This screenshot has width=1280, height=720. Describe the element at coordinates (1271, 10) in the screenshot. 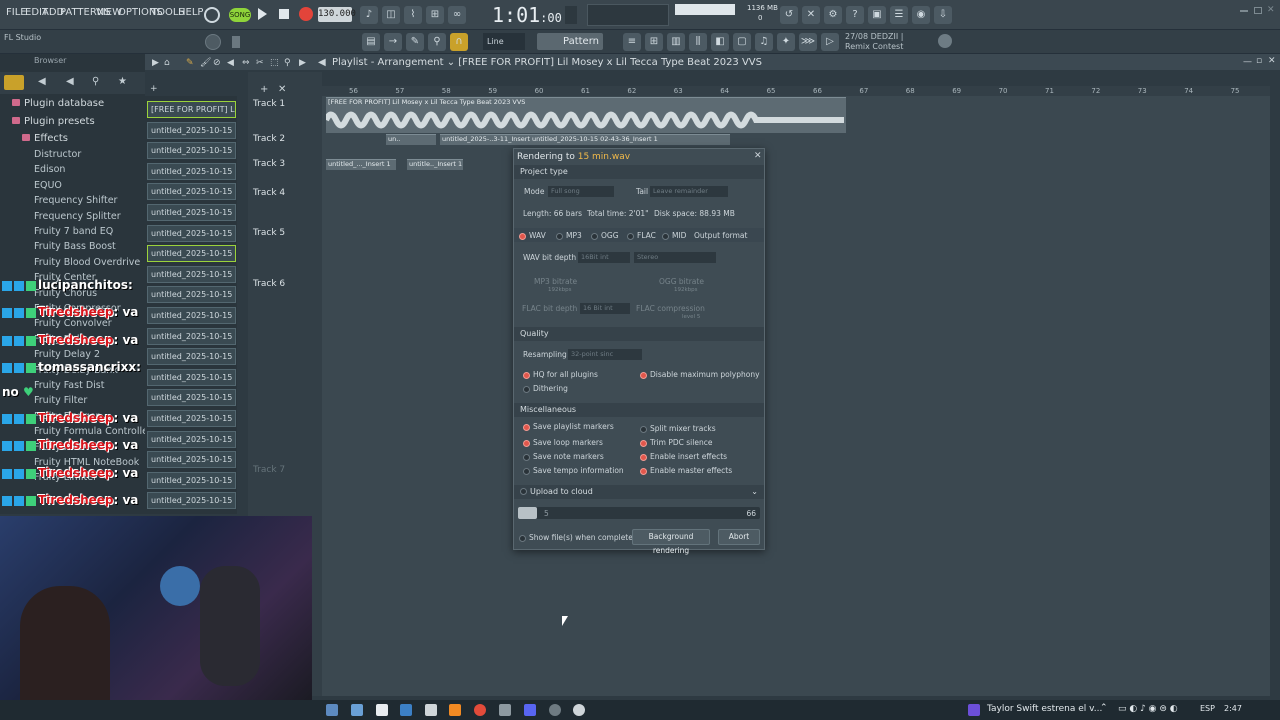

I see `close-icon: ✕` at that location.